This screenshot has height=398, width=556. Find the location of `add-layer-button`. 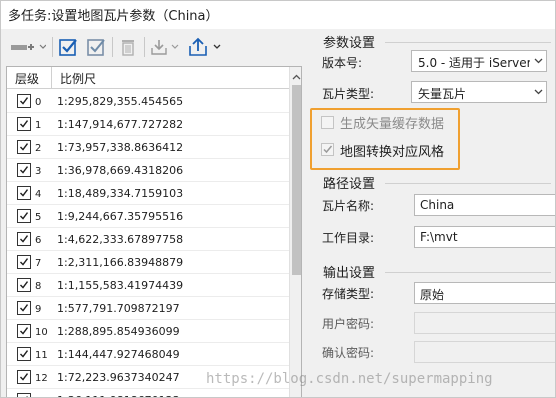

add-layer-button is located at coordinates (28, 46).